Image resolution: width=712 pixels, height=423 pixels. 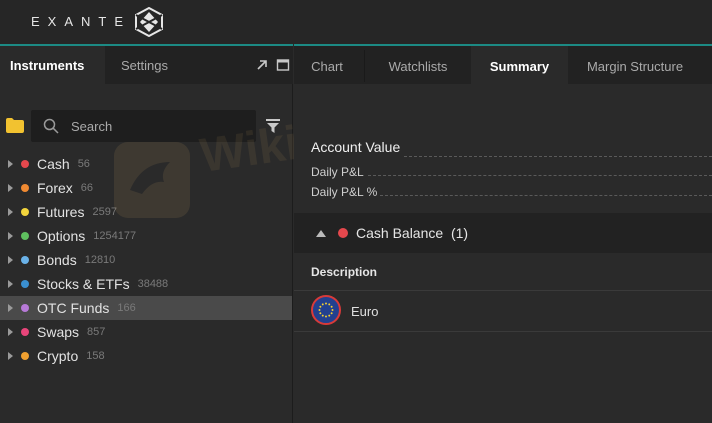 I want to click on left-tab-bar: Instruments Settings, so click(x=146, y=64).